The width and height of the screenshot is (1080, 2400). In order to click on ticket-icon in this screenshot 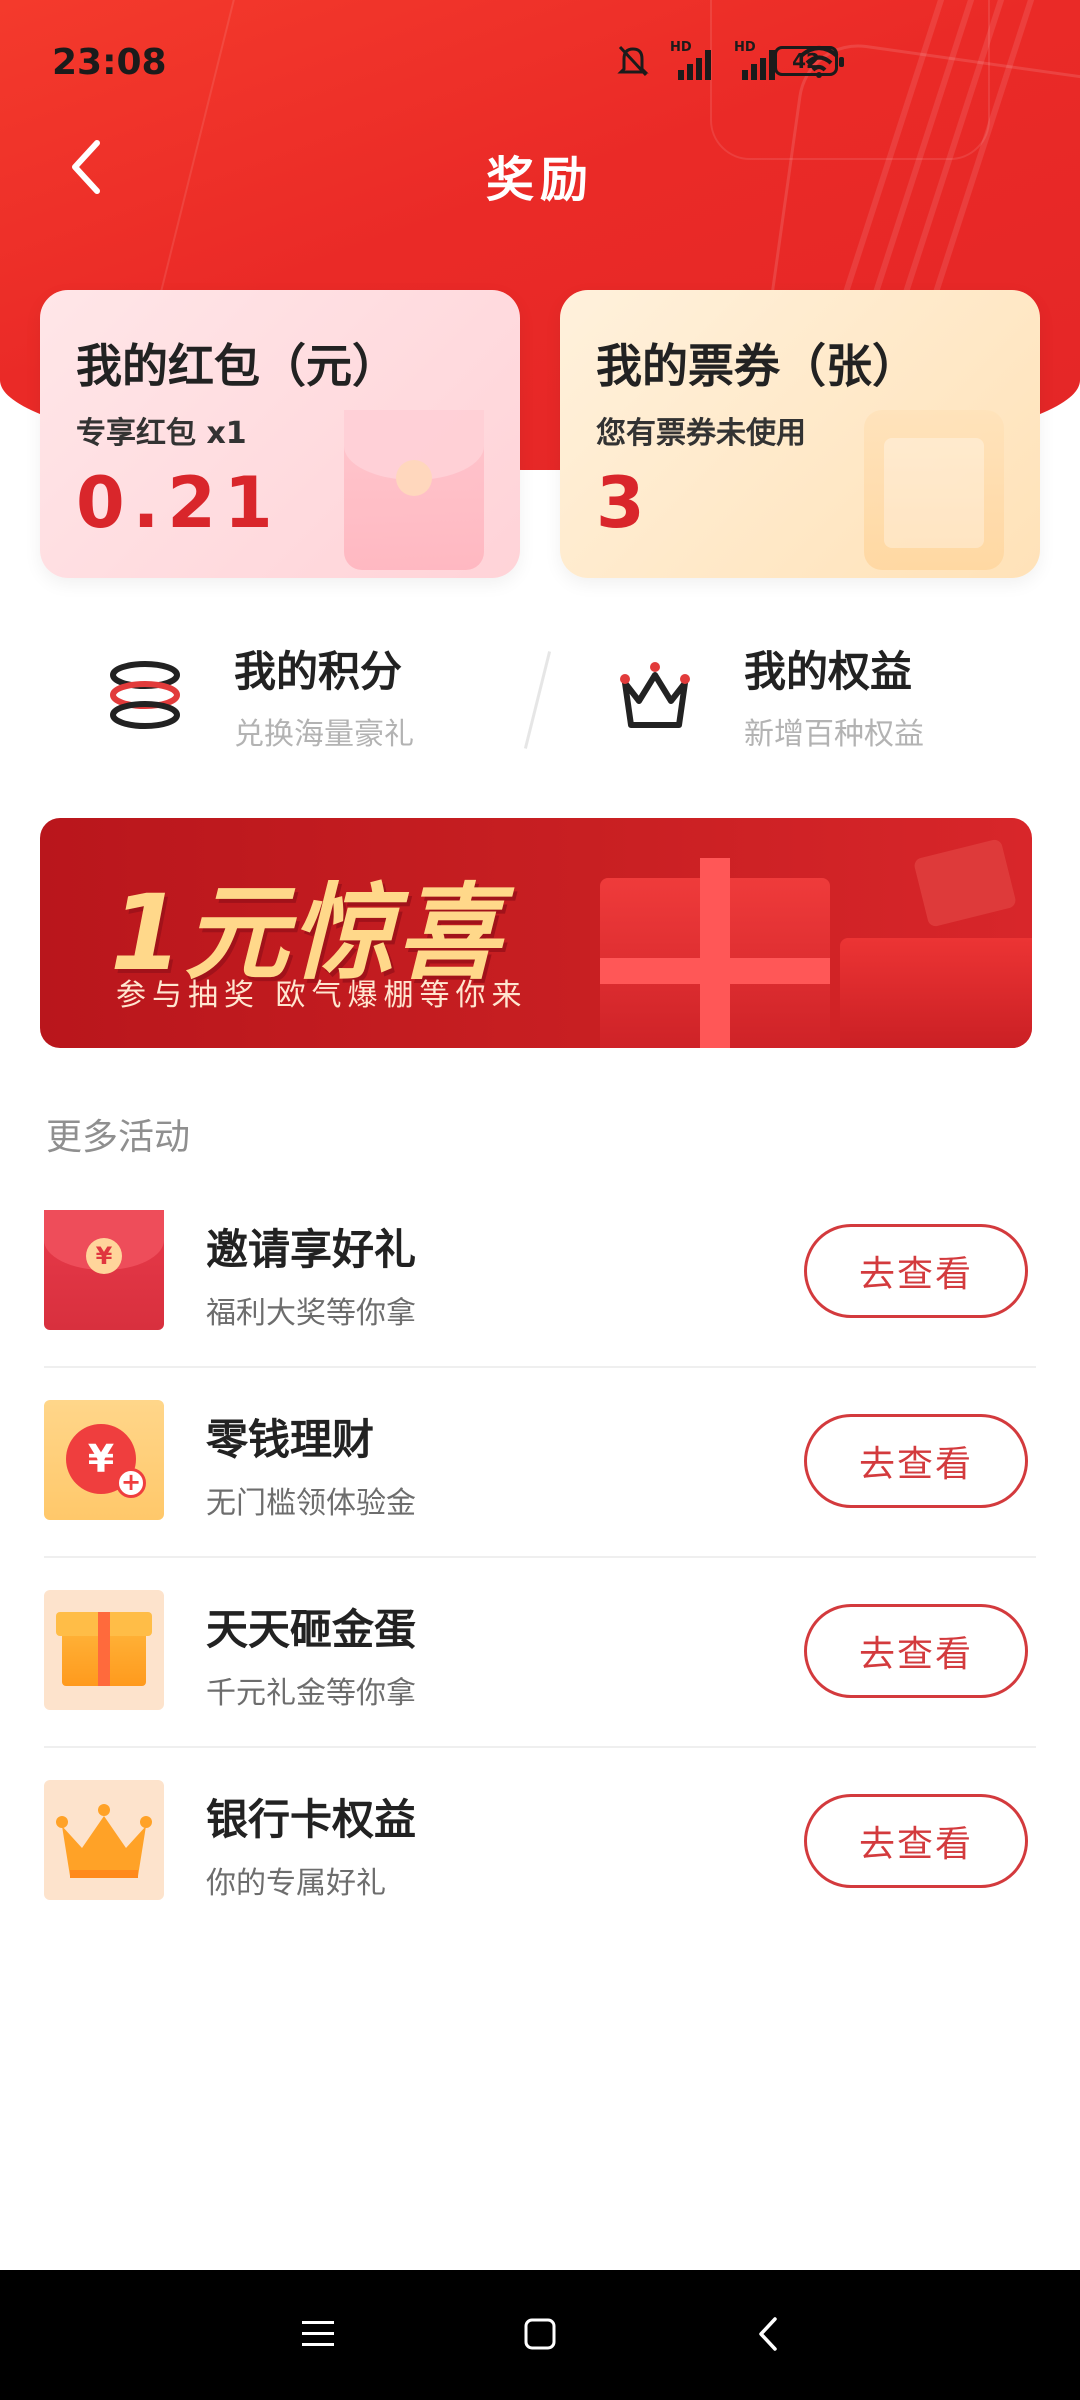, I will do `click(934, 490)`.